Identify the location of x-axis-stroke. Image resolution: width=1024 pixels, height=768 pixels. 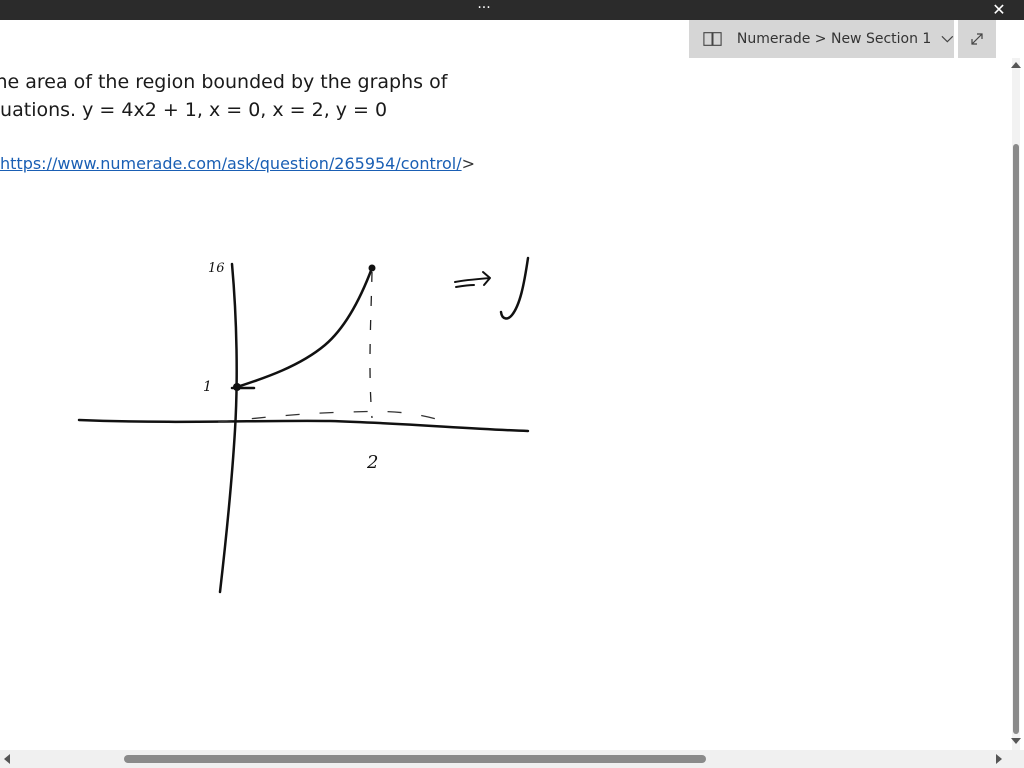
(303, 425).